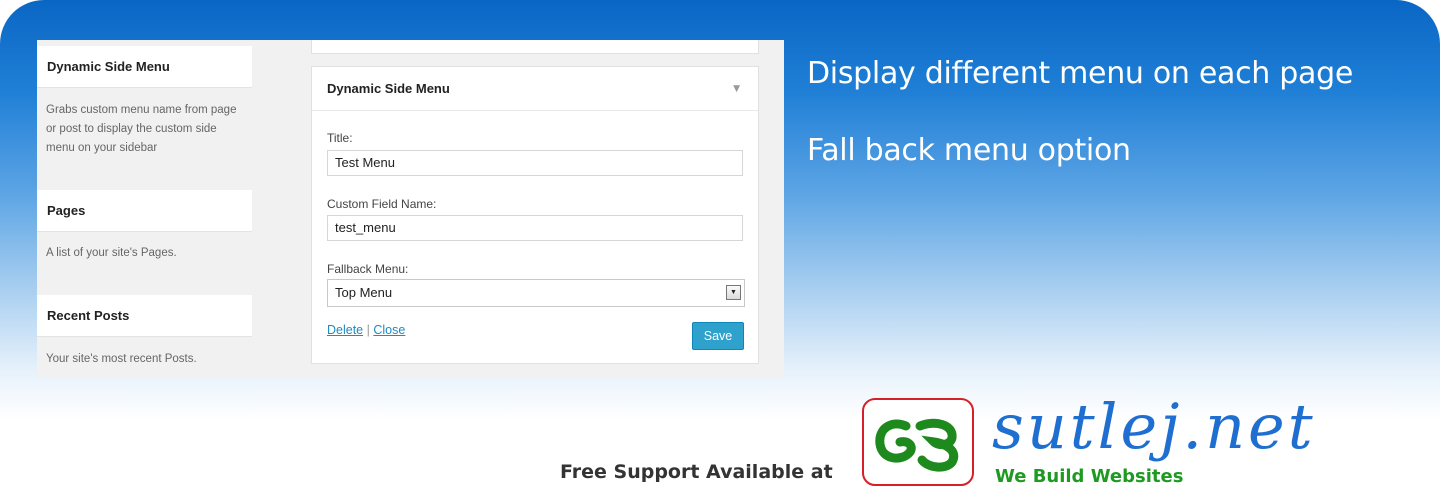 This screenshot has width=1440, height=500. What do you see at coordinates (535, 163) in the screenshot?
I see `title-input: Test Menu` at bounding box center [535, 163].